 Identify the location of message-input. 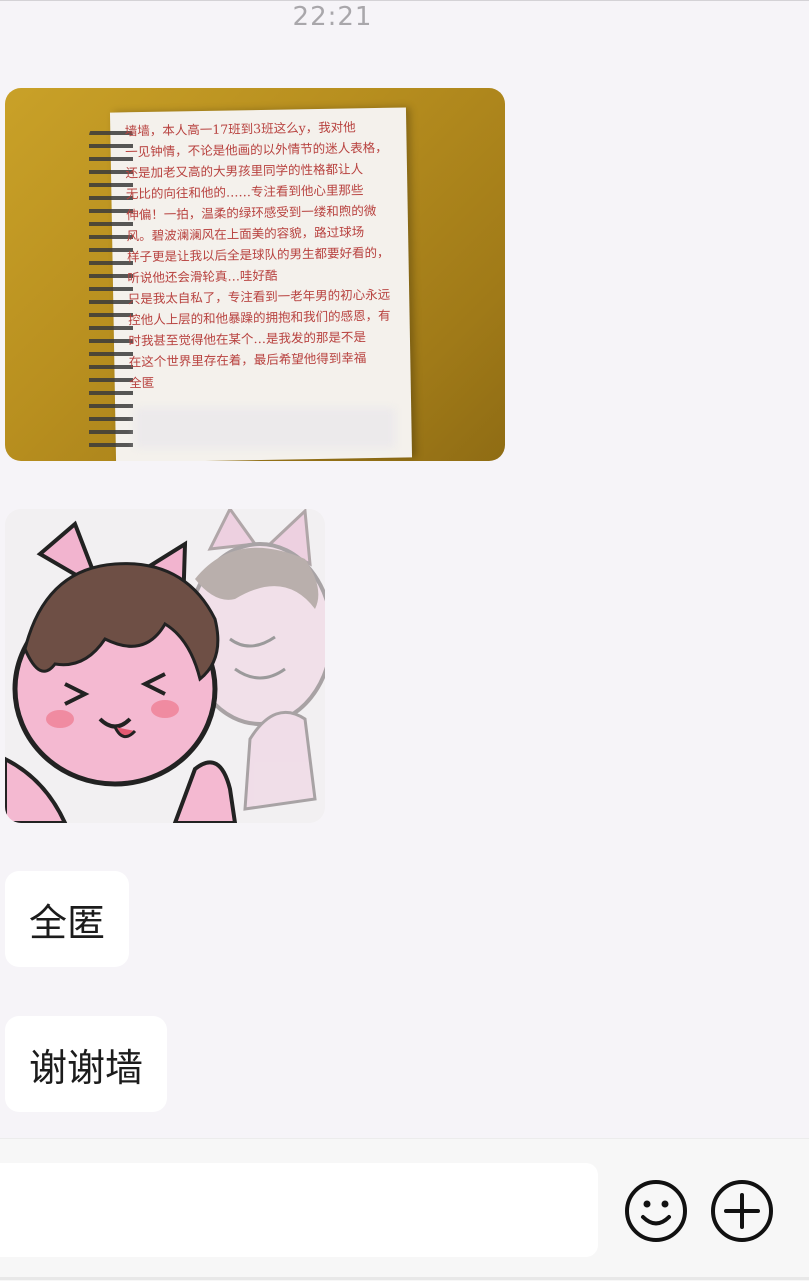
(299, 1210).